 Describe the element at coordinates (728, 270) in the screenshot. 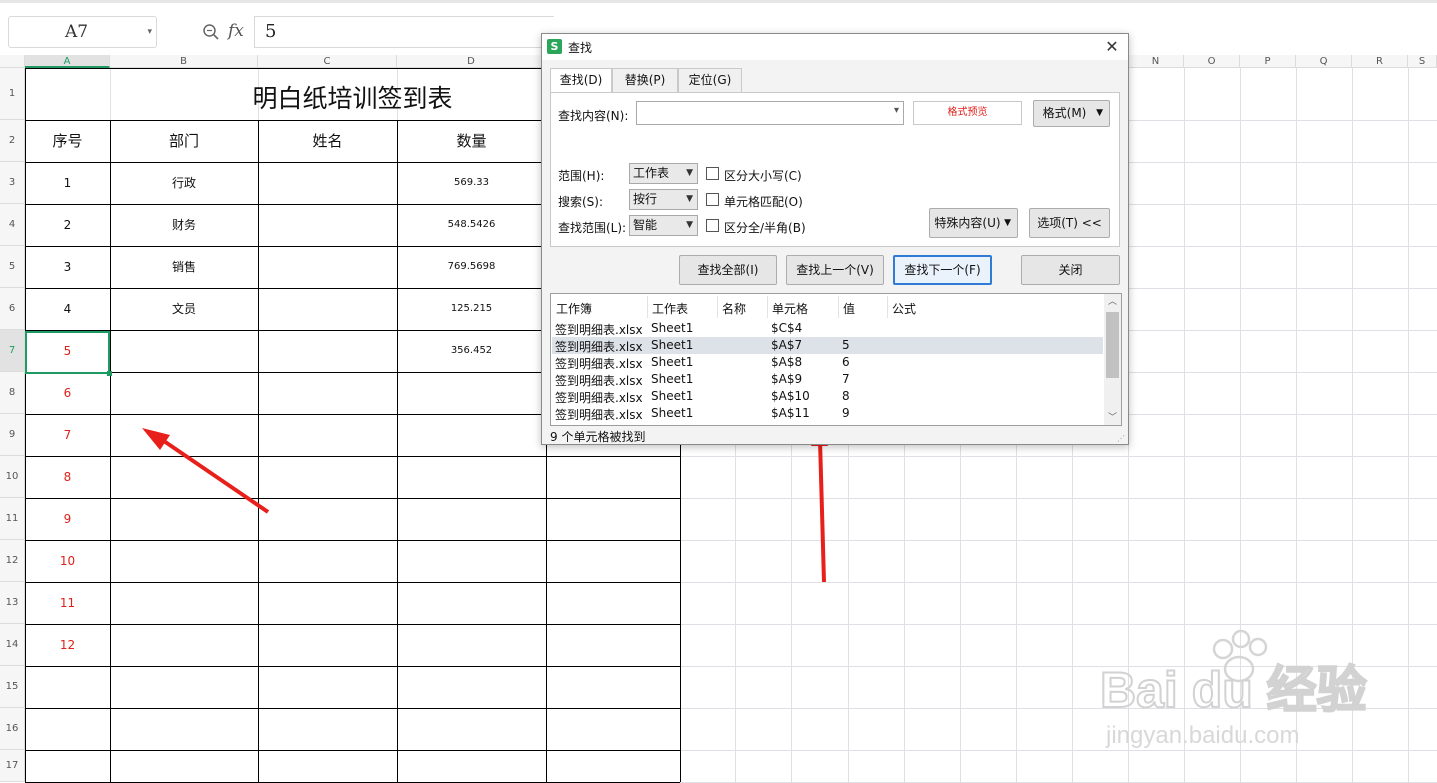

I see `find-all-button: 查找全部(I)` at that location.